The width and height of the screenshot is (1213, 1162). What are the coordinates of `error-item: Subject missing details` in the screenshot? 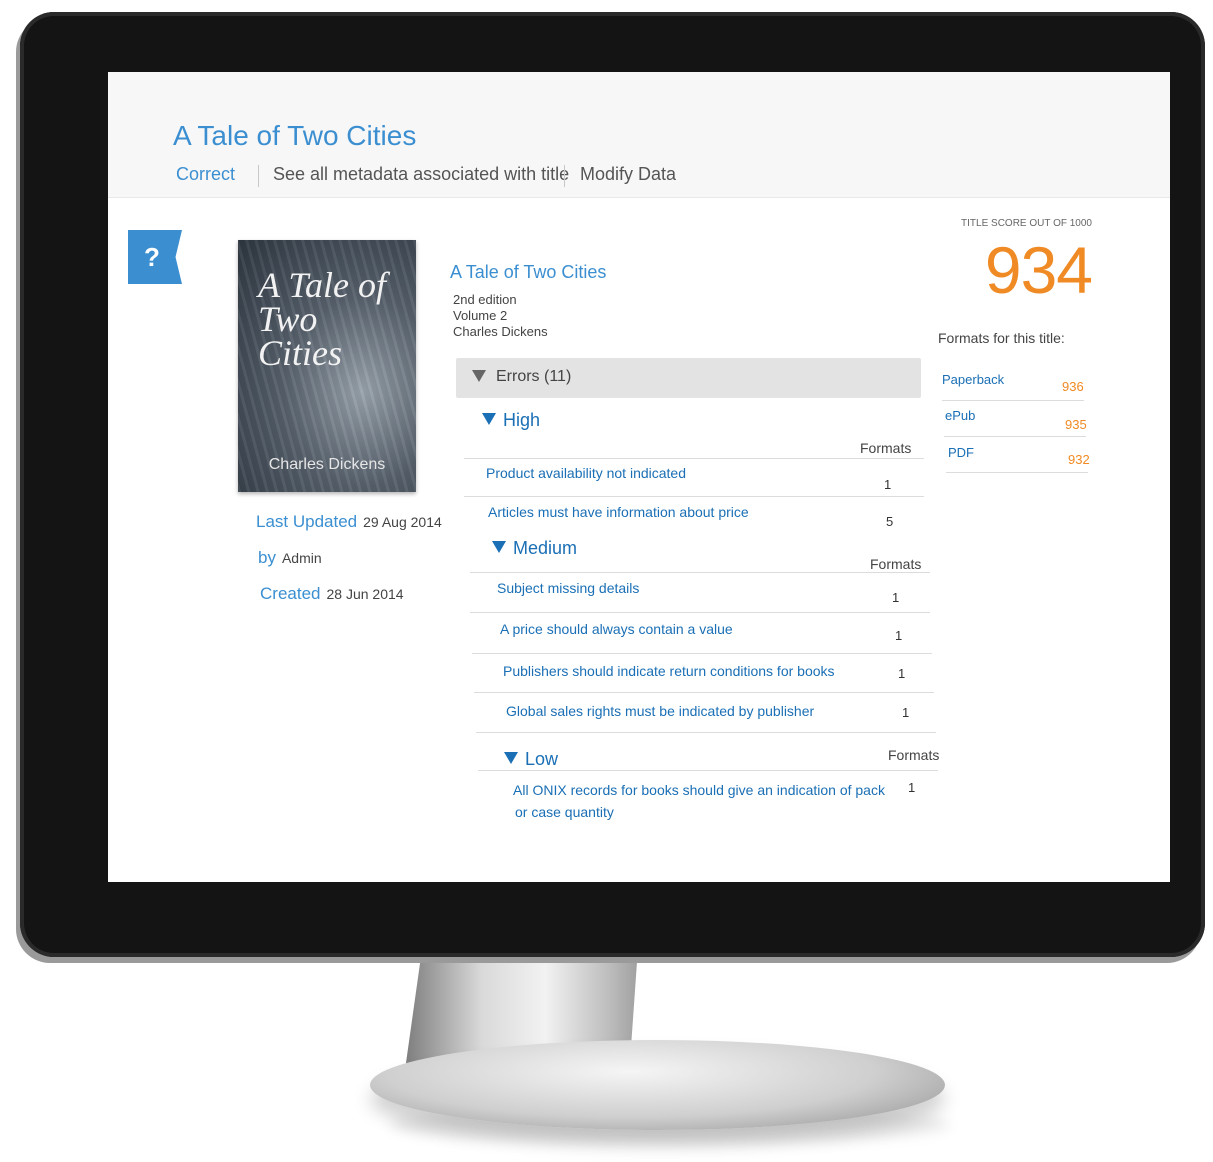 It's located at (568, 588).